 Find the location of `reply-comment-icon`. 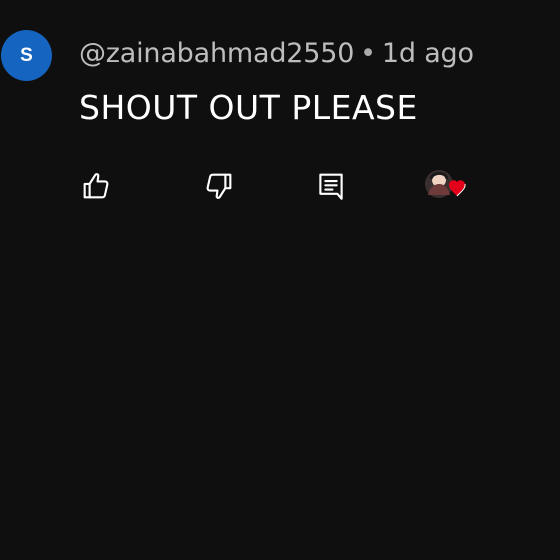

reply-comment-icon is located at coordinates (331, 186).